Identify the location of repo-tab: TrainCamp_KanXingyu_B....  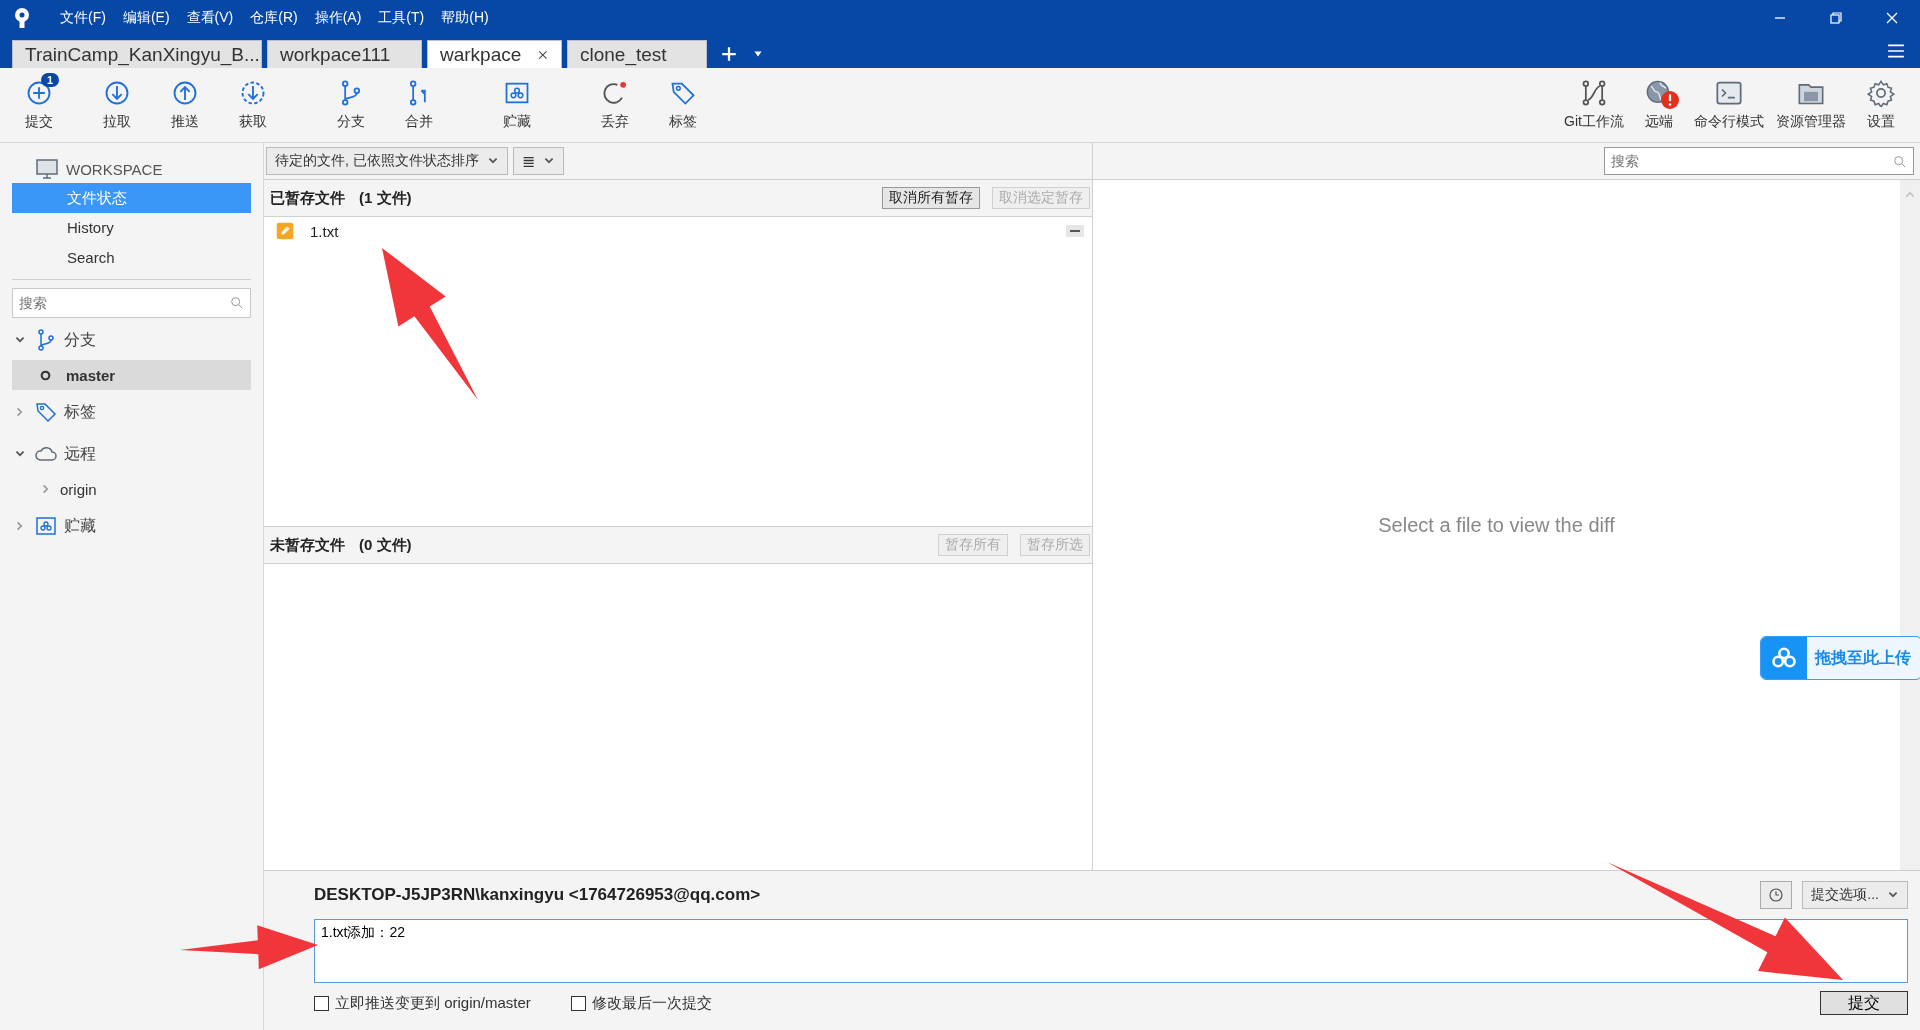
(137, 54).